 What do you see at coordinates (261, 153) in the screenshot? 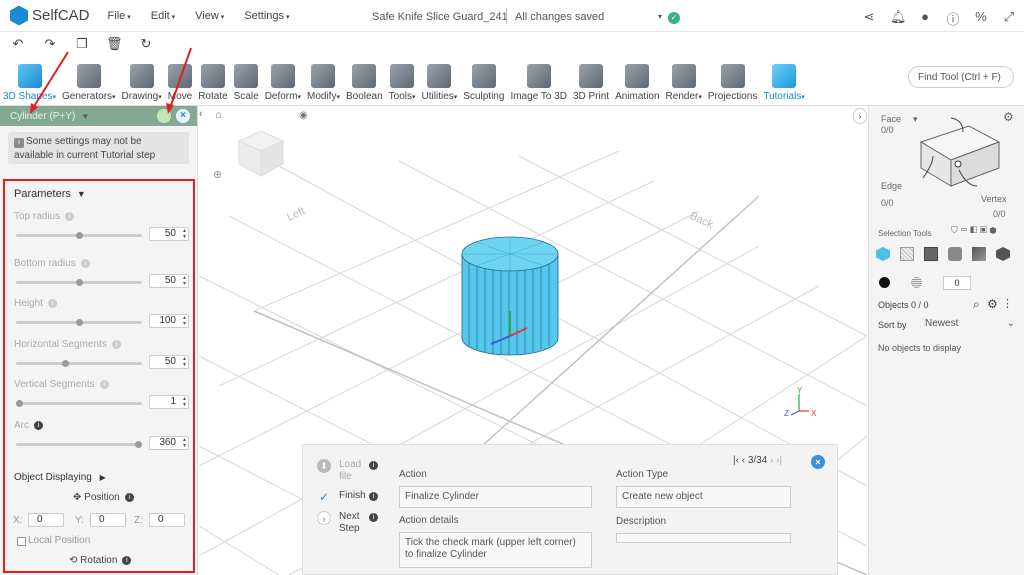
I see `view-cube` at bounding box center [261, 153].